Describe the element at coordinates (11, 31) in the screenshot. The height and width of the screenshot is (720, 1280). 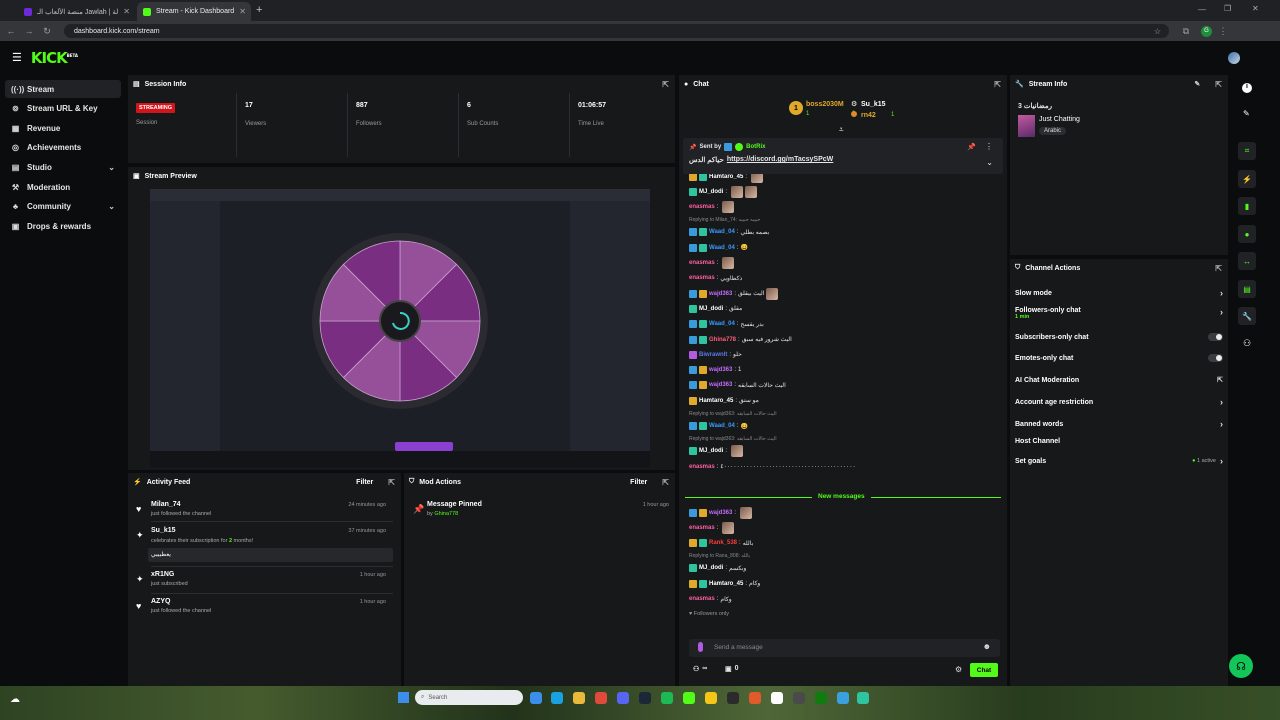
I see `back-icon: ←` at that location.